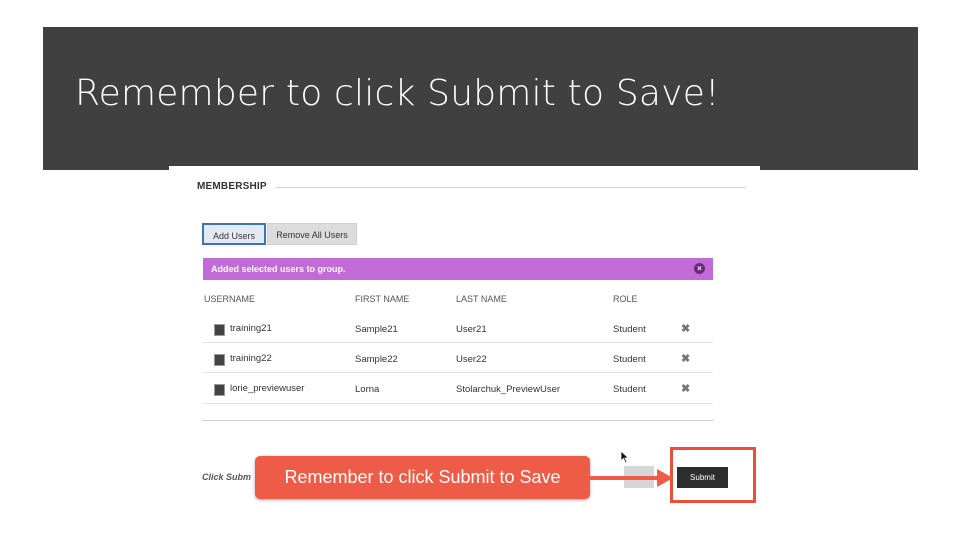 The image size is (960, 540). What do you see at coordinates (382, 299) in the screenshot?
I see `column-header-first-name: FIRST NAME` at bounding box center [382, 299].